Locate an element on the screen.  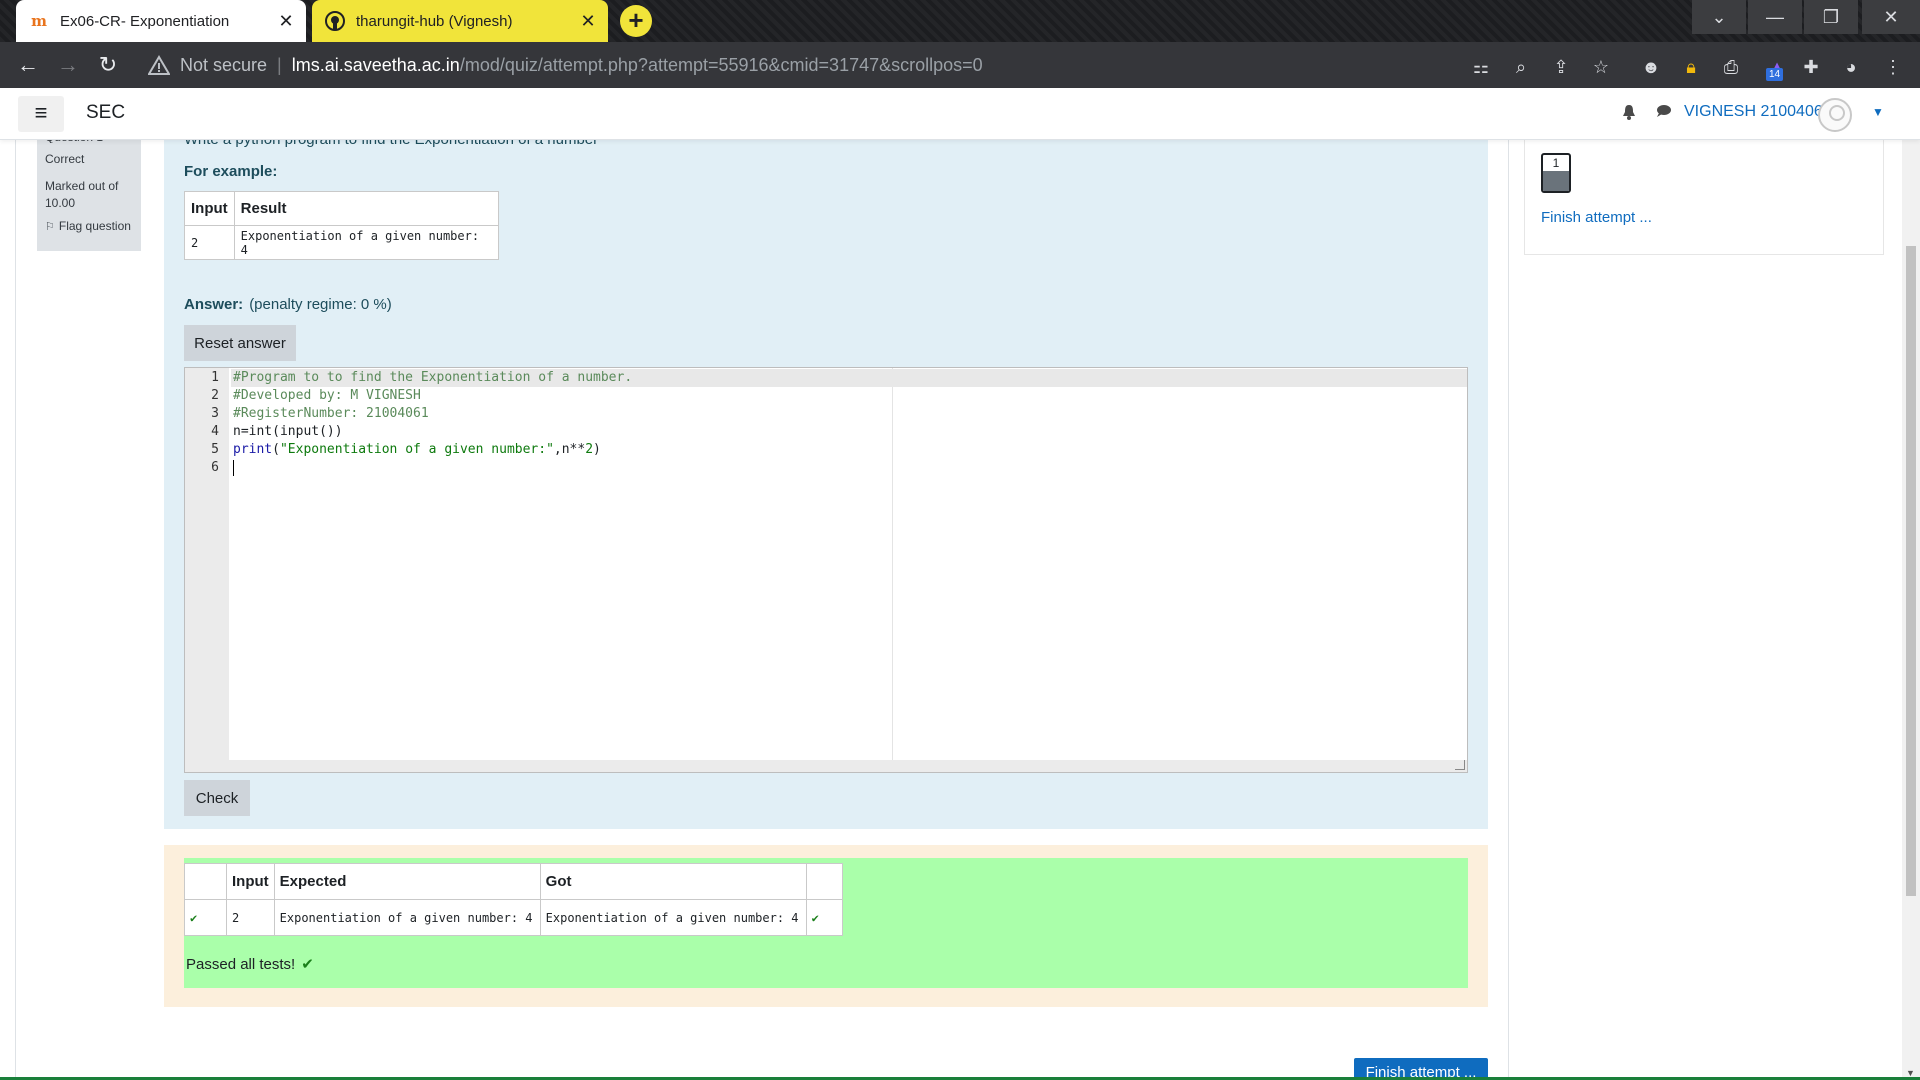
code-text: ( is located at coordinates (276, 449).